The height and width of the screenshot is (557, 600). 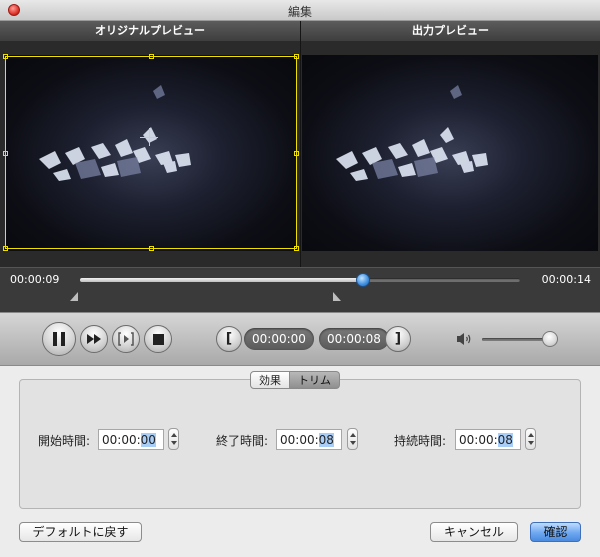 I want to click on fast-forward-button, so click(x=94, y=339).